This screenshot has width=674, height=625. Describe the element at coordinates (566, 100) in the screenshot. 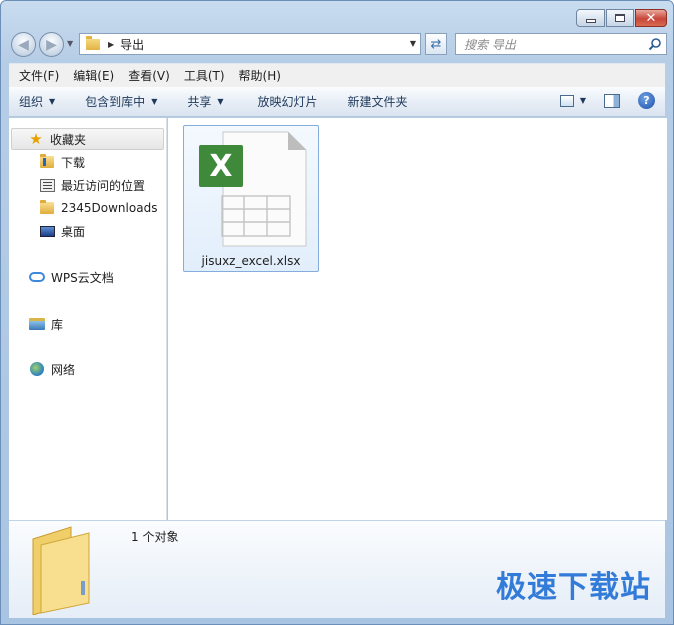

I see `change-view-icon` at that location.